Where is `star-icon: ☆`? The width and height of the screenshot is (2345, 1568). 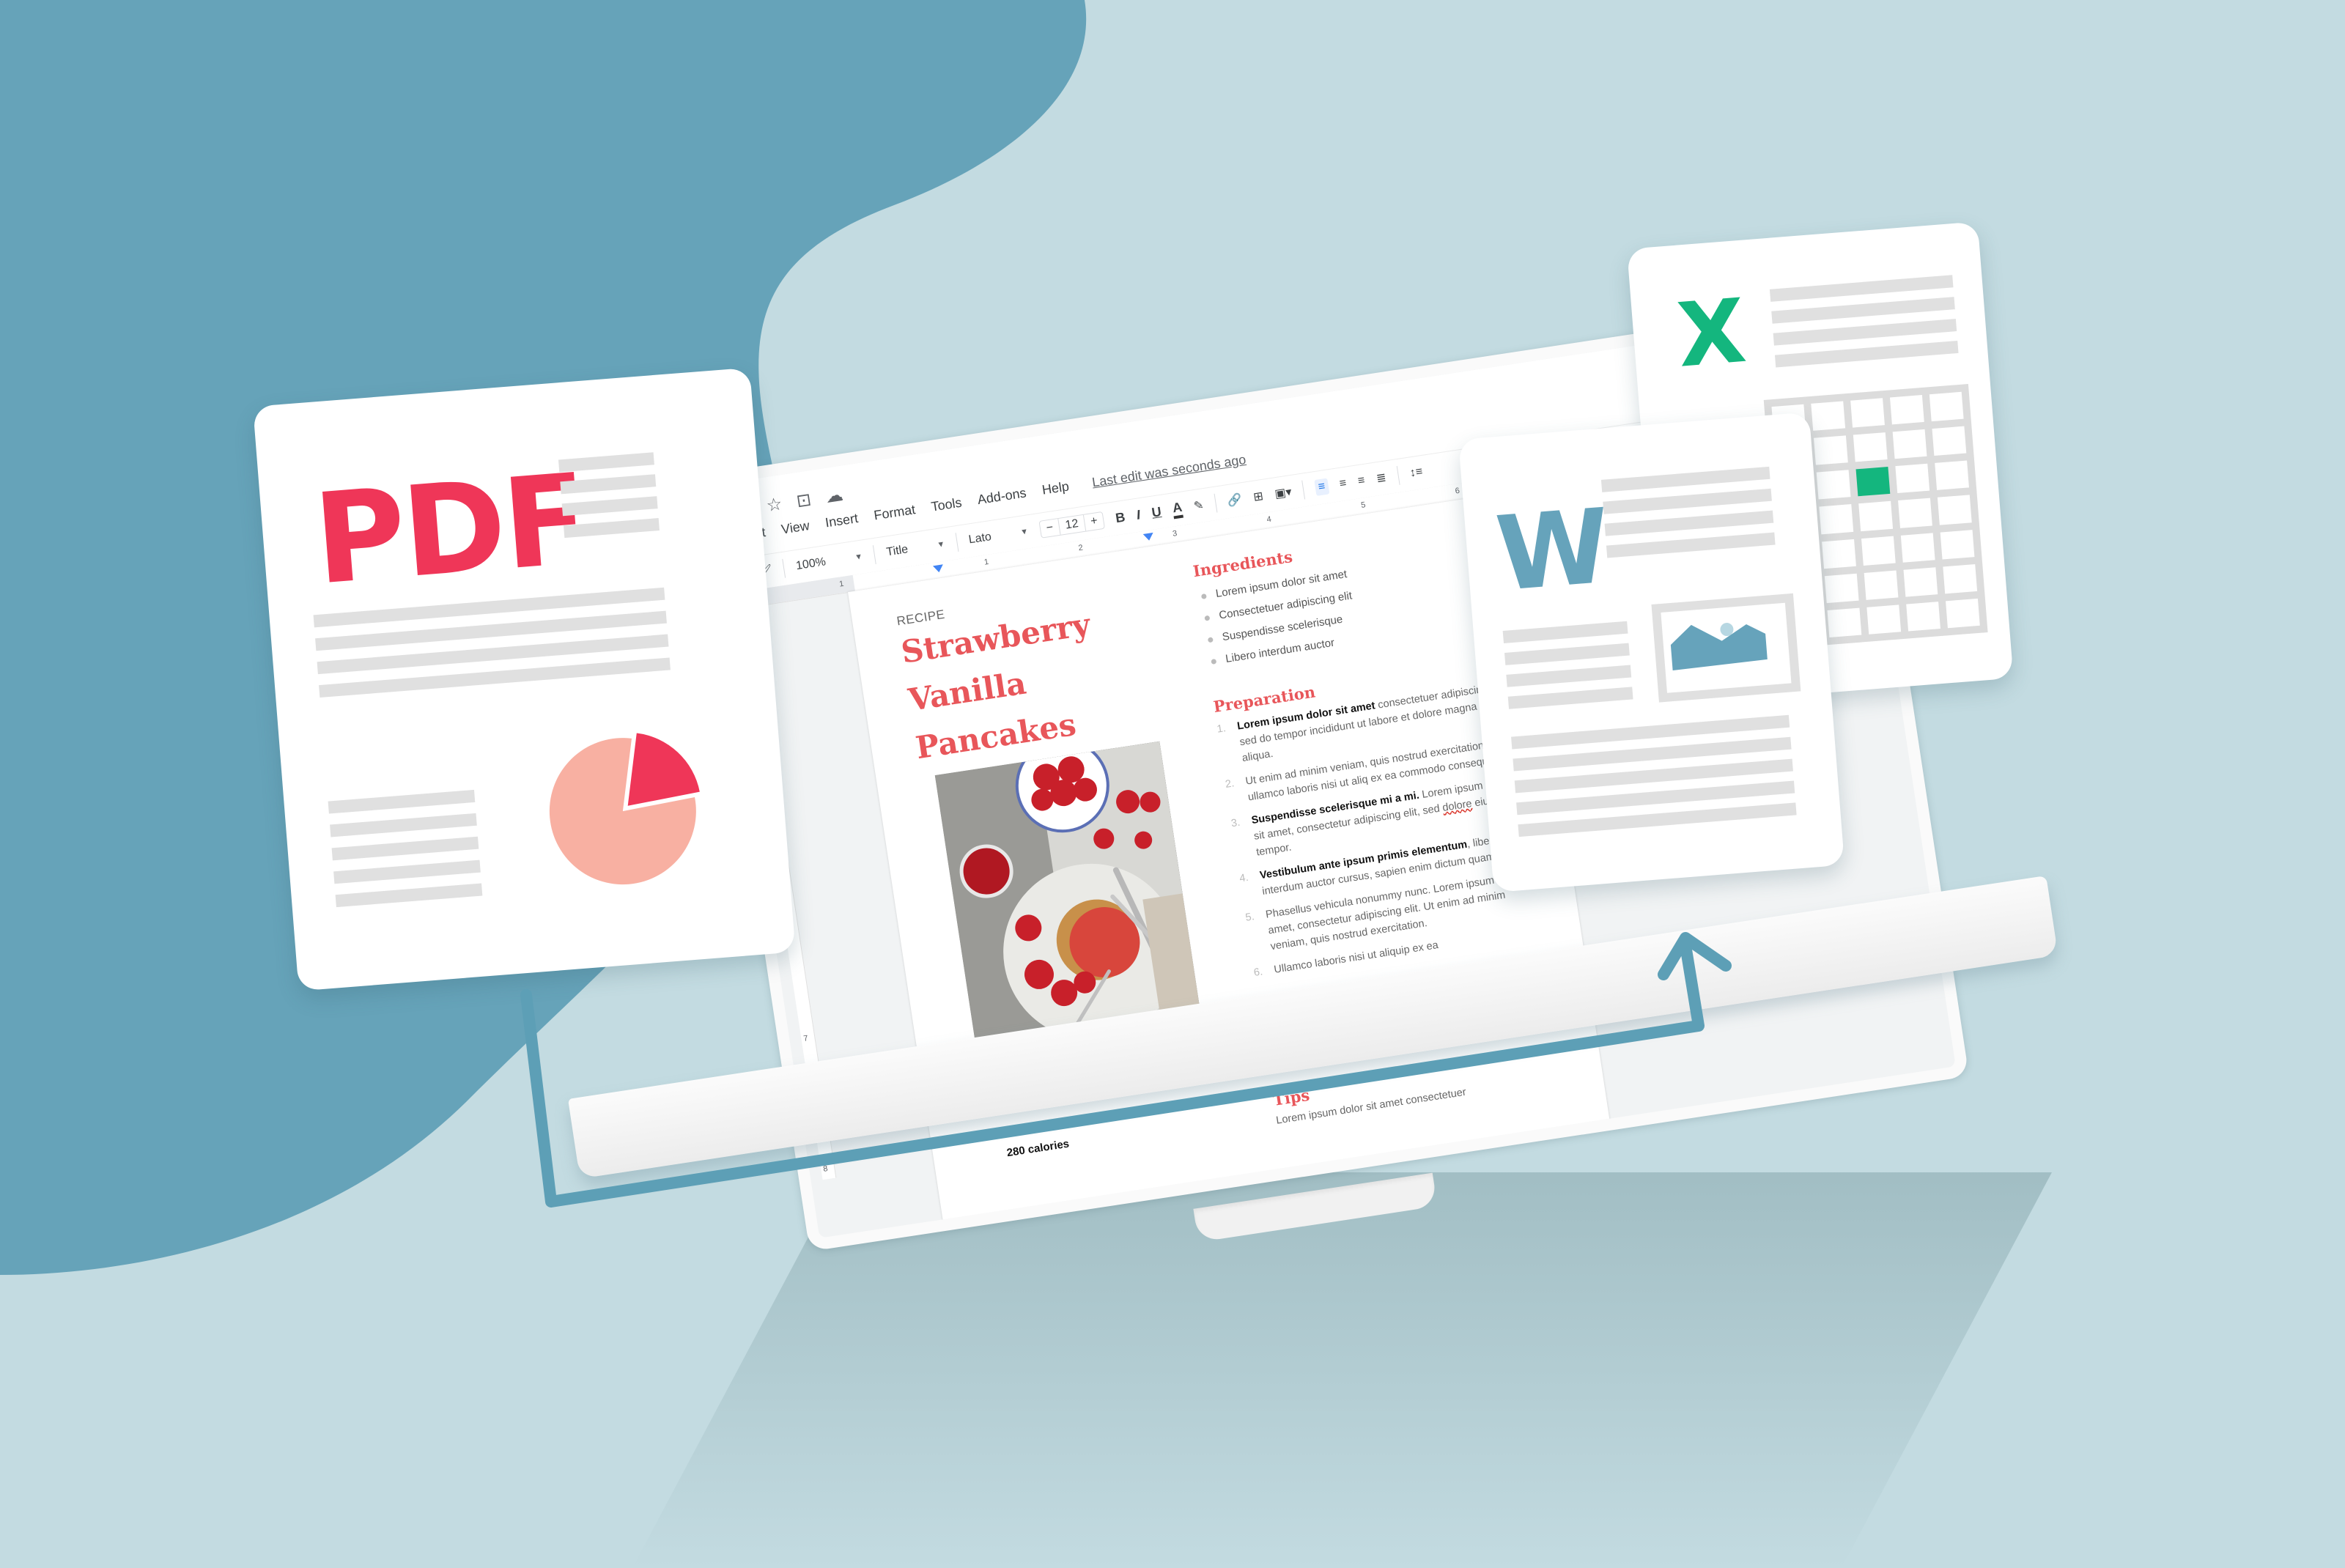
star-icon: ☆ is located at coordinates (774, 505).